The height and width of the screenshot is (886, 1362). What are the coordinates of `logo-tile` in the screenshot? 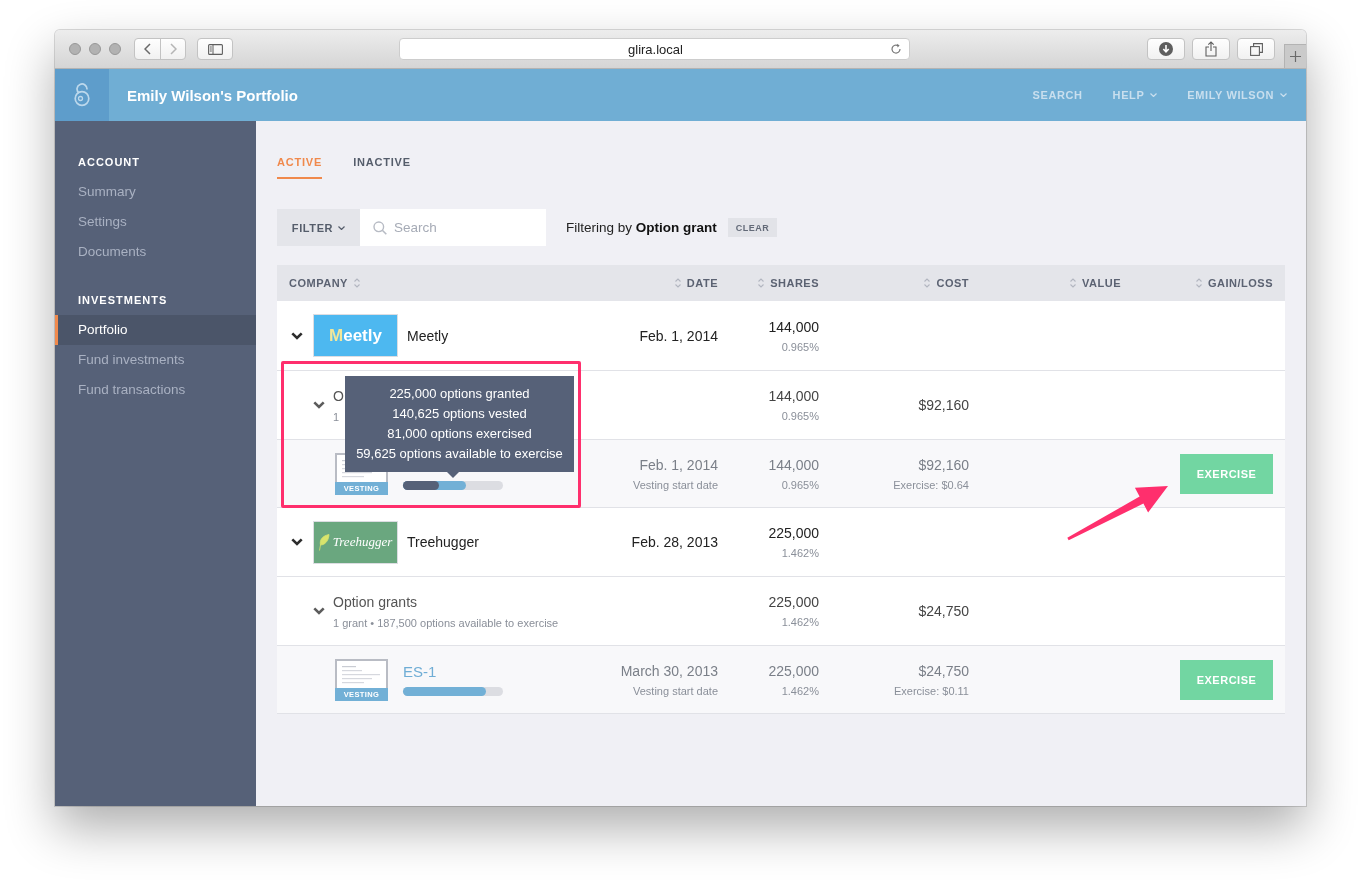 It's located at (82, 95).